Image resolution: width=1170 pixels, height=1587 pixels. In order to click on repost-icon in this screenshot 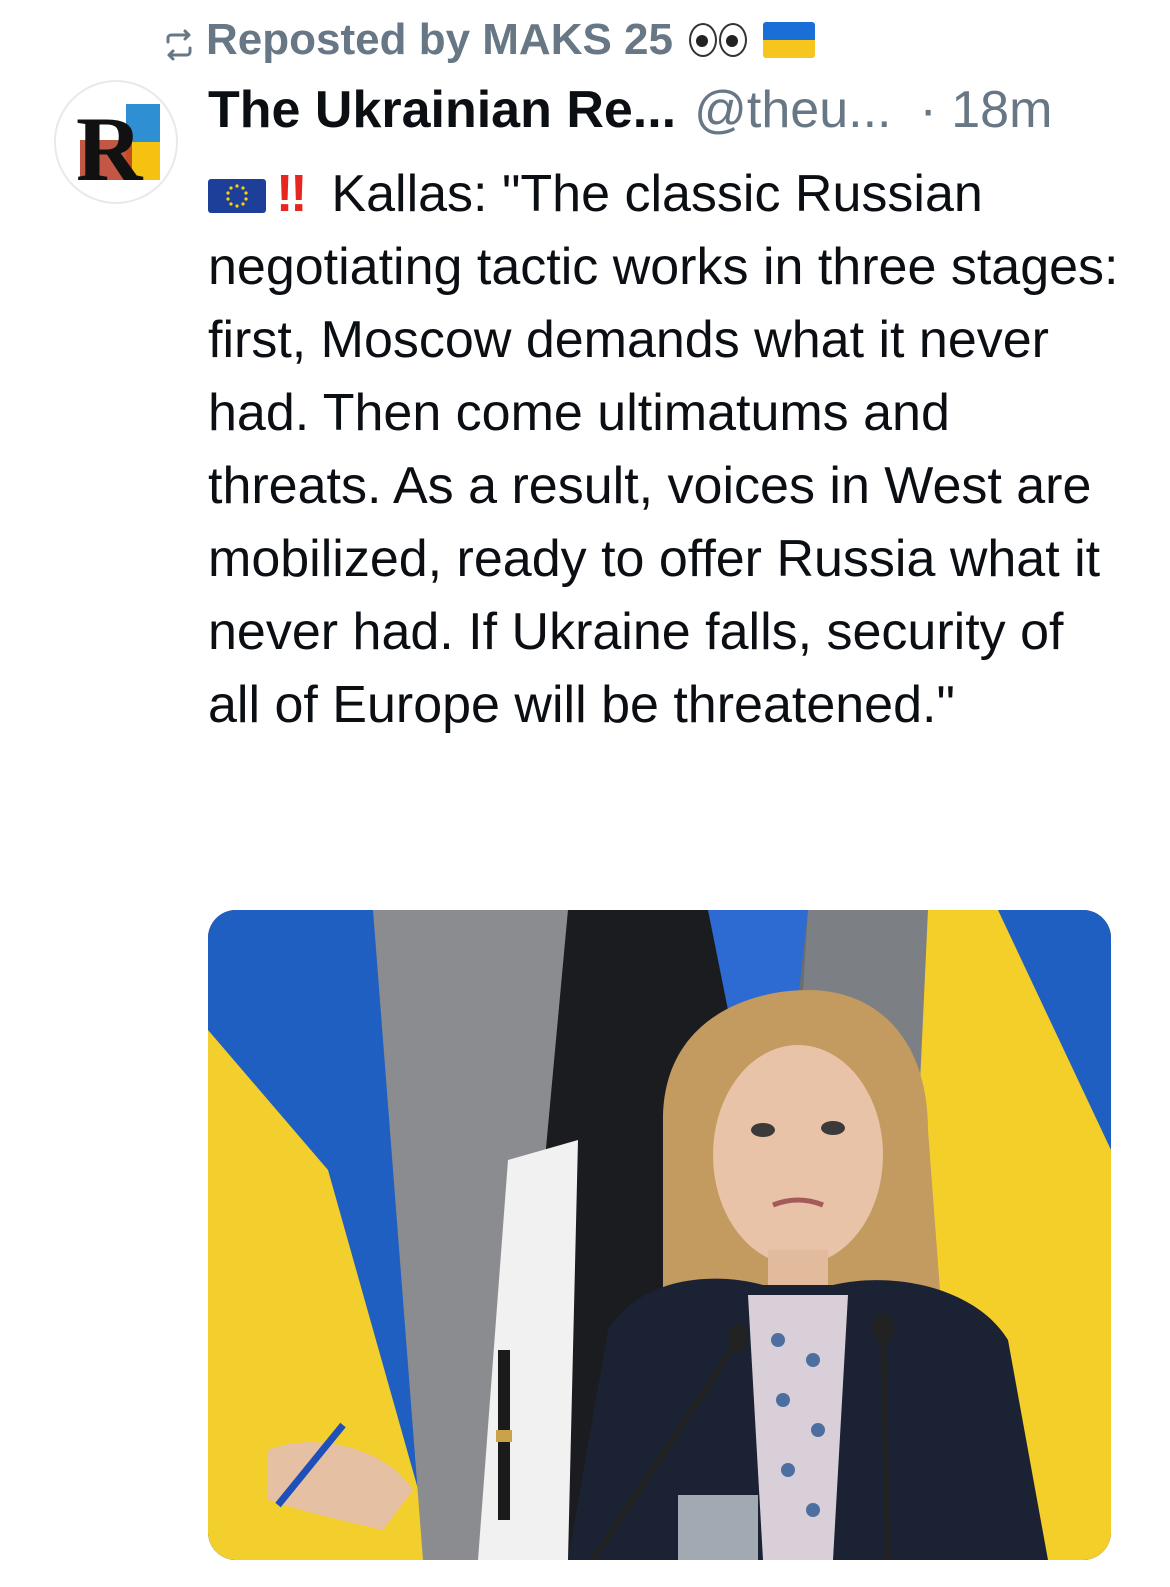, I will do `click(179, 42)`.